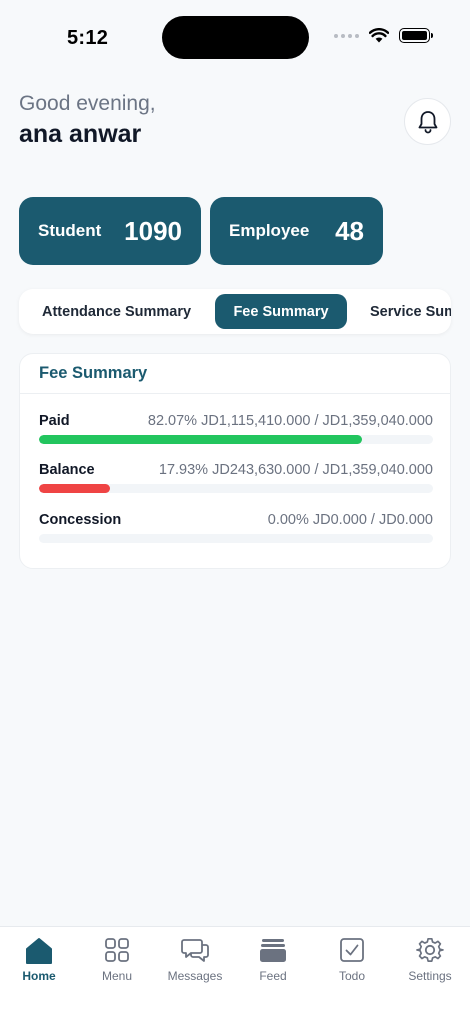  What do you see at coordinates (430, 976) in the screenshot?
I see `nav-label: Settings` at bounding box center [430, 976].